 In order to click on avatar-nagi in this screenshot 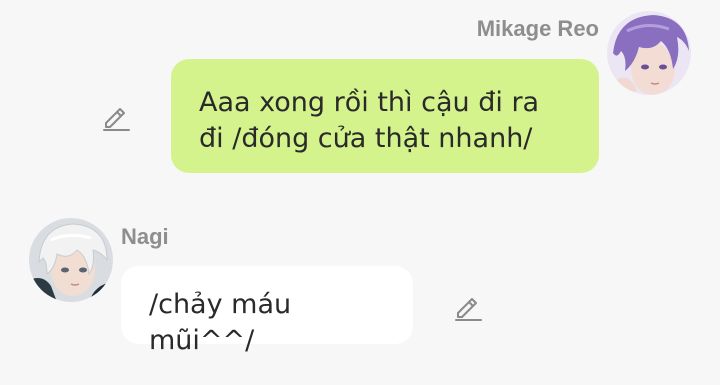, I will do `click(71, 260)`.